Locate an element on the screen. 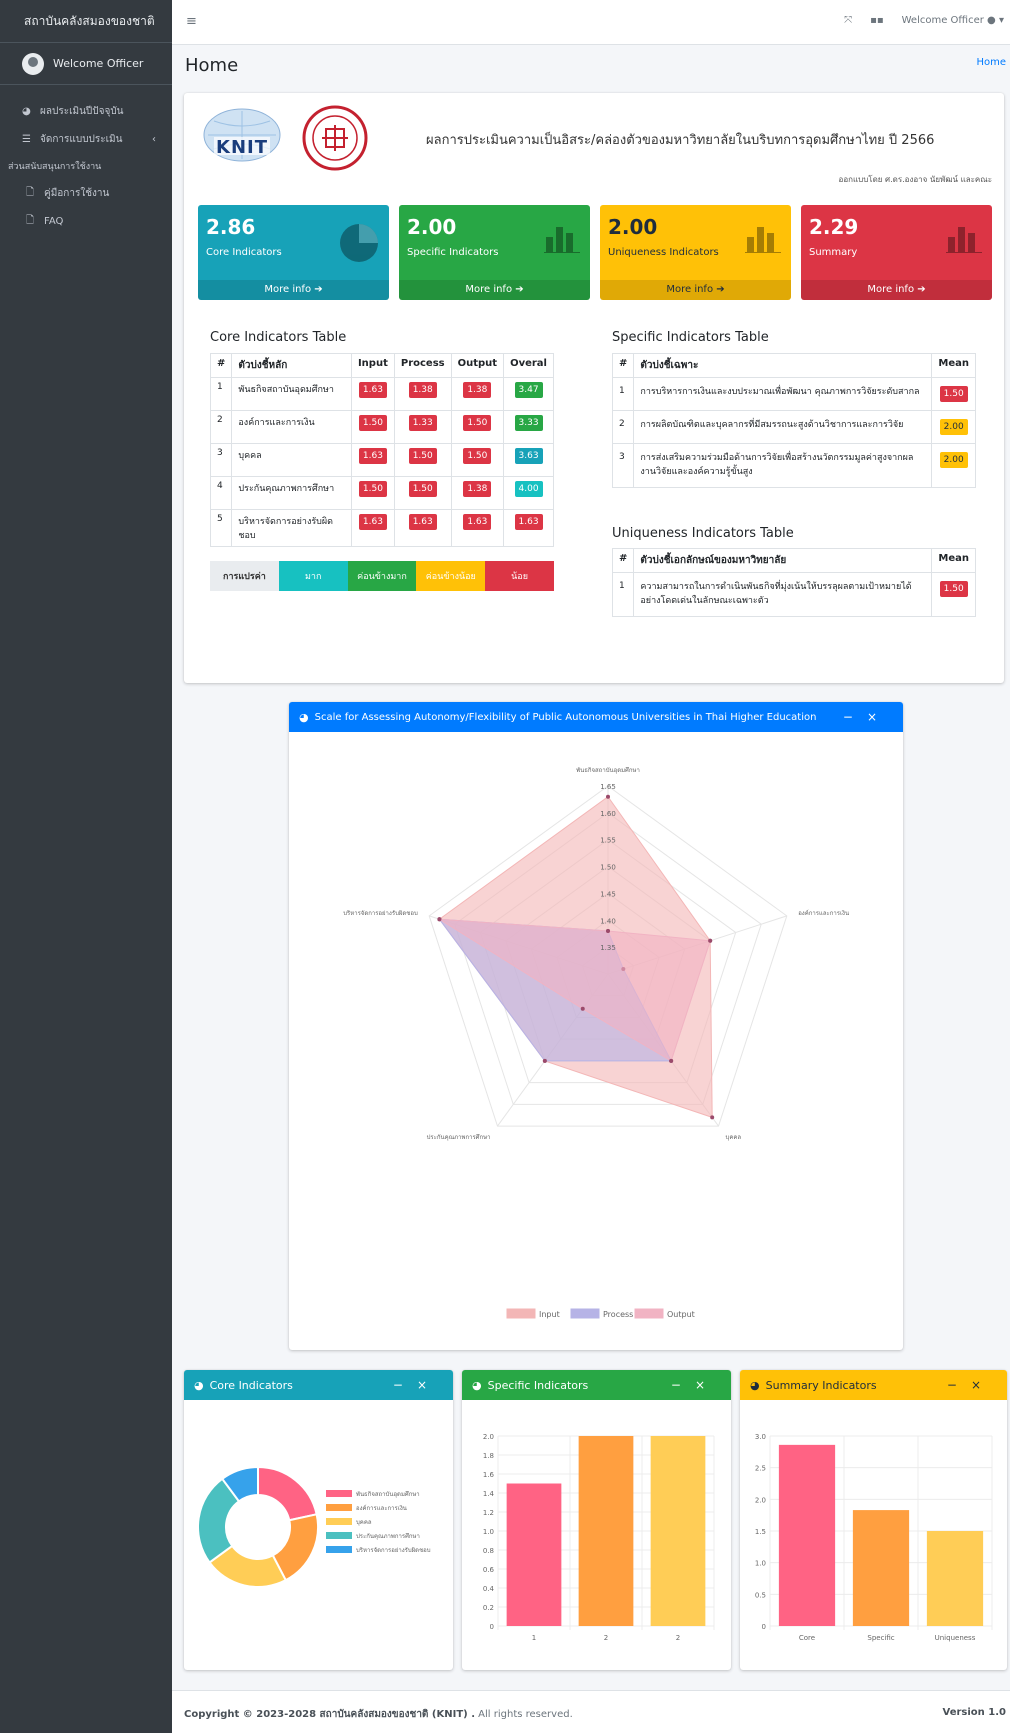  col-header: # is located at coordinates (221, 365).